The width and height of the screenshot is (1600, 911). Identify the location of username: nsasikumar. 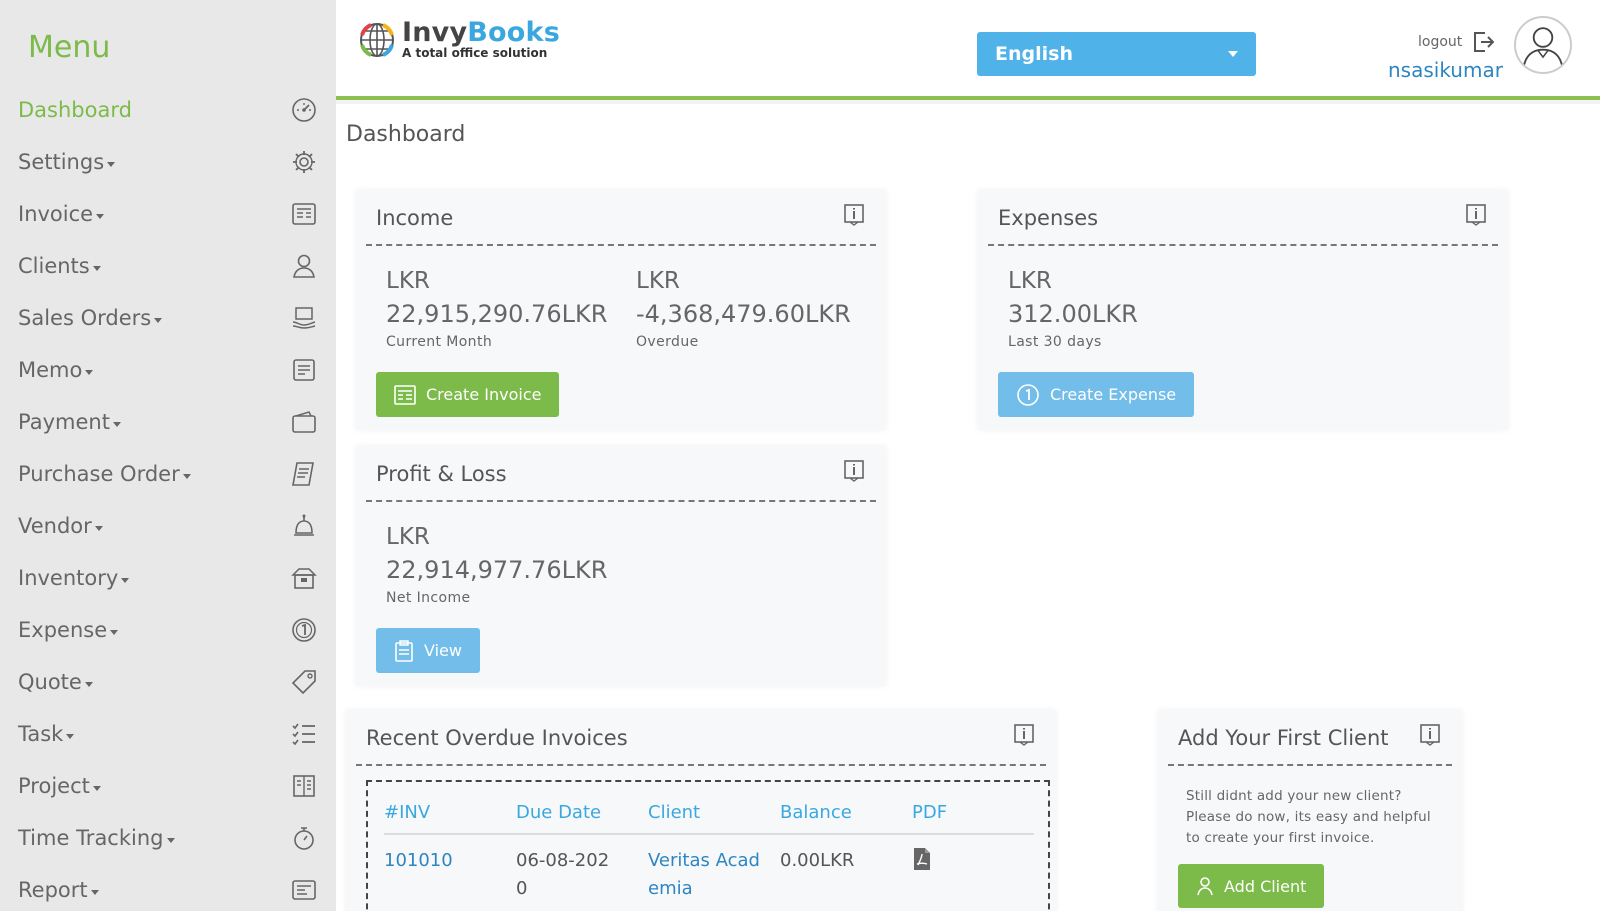
(1445, 70).